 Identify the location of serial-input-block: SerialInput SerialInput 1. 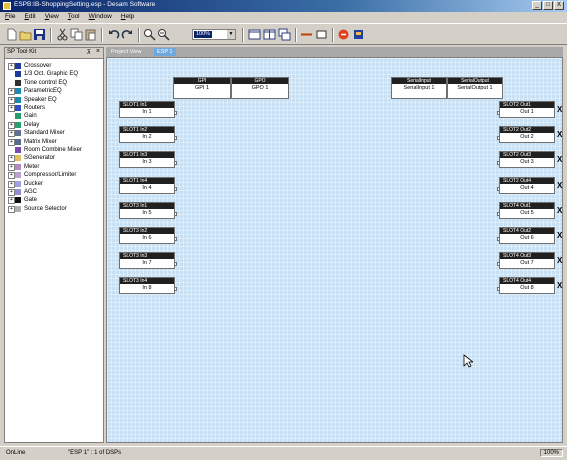
(419, 88).